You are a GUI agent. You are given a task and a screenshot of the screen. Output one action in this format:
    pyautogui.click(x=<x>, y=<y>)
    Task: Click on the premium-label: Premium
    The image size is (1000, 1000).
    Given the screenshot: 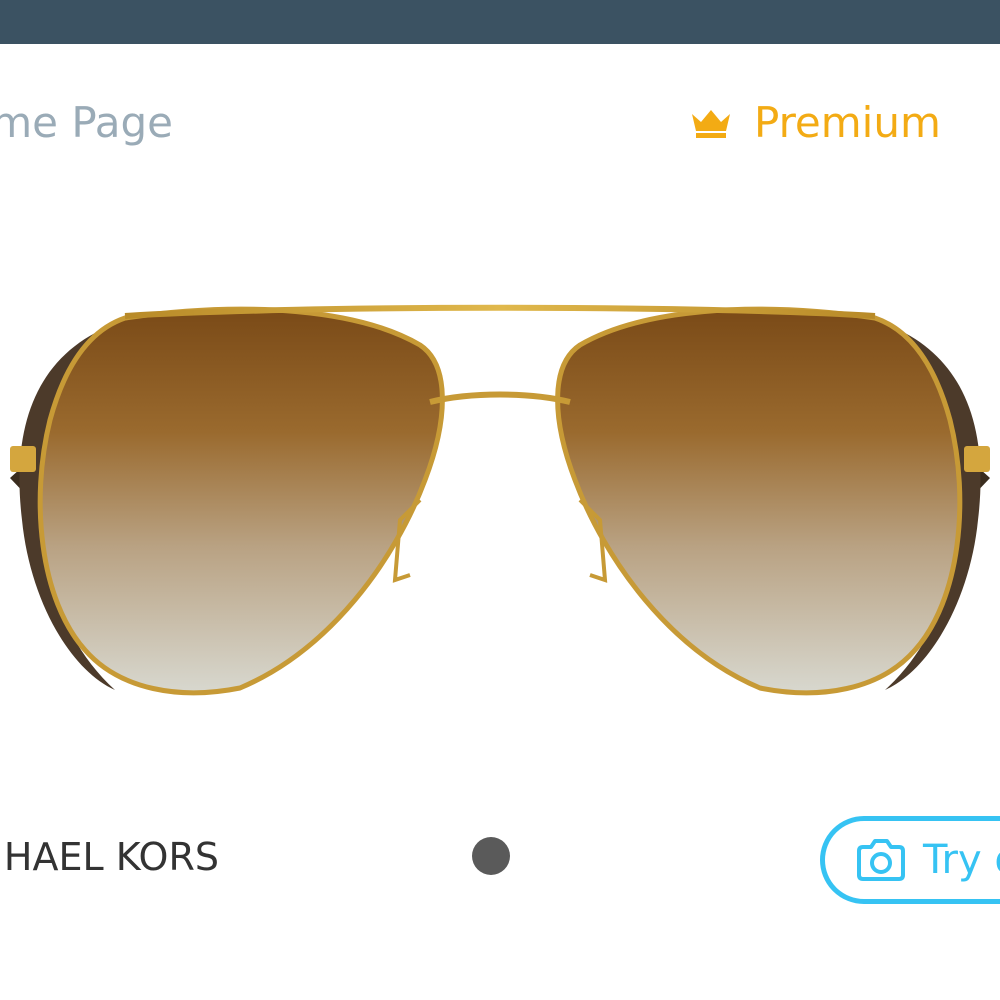 What is the action you would take?
    pyautogui.click(x=847, y=122)
    